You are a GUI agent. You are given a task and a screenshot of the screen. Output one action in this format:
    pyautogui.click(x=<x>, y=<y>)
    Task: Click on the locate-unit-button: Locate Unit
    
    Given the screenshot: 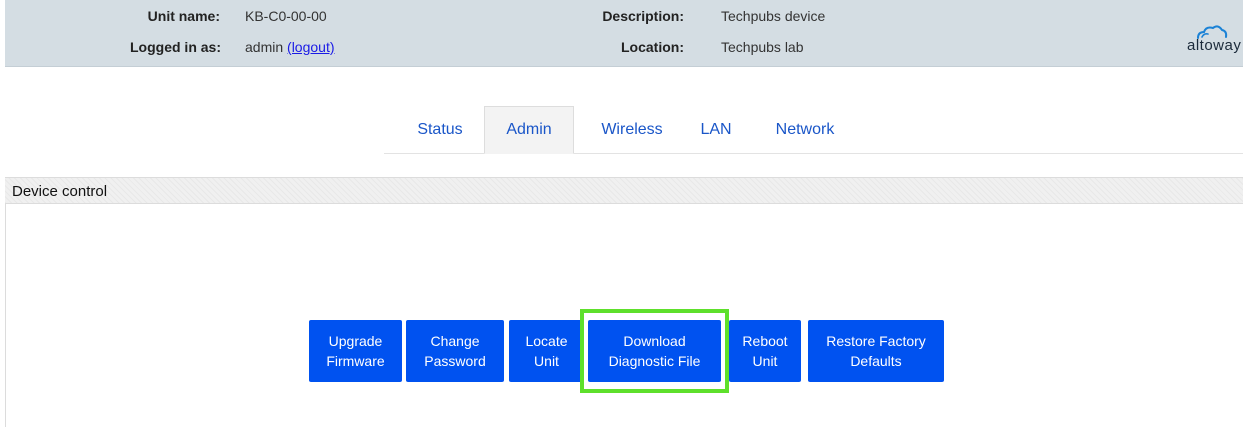 What is the action you would take?
    pyautogui.click(x=546, y=351)
    